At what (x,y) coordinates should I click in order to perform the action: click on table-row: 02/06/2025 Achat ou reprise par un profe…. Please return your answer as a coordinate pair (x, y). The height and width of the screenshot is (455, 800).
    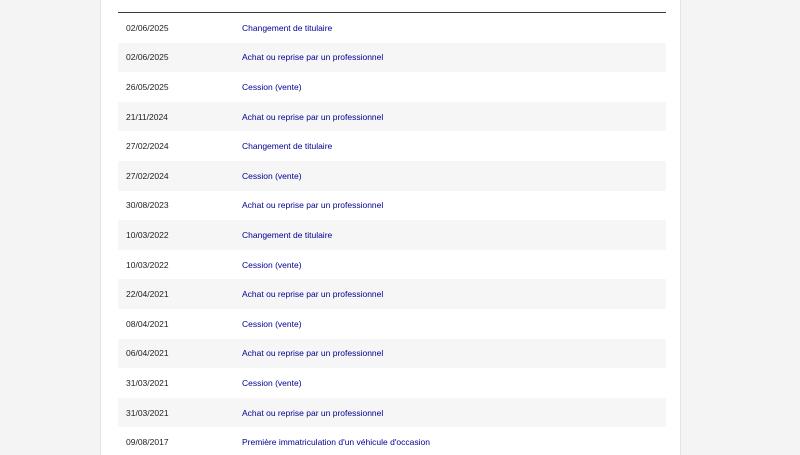
    Looking at the image, I should click on (392, 57).